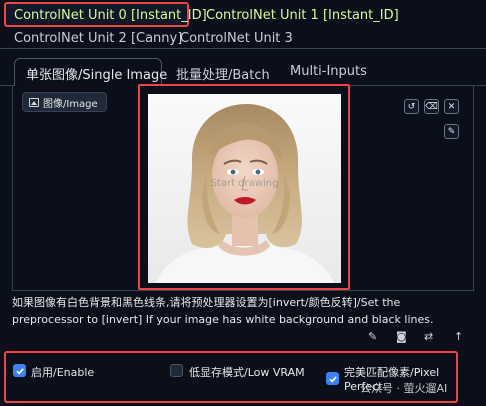 The height and width of the screenshot is (406, 486). I want to click on close-icon: ✕, so click(451, 106).